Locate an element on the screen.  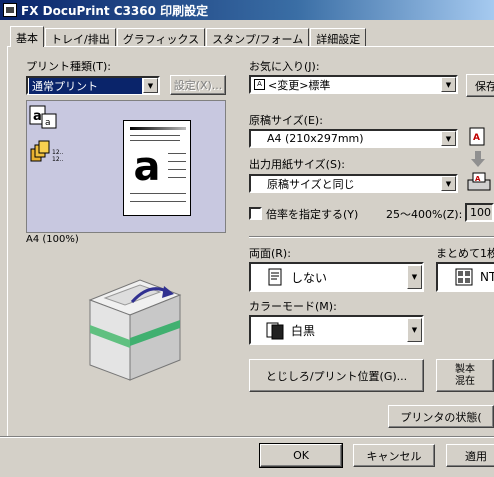
printer-status-button: プリンタの状態( is located at coordinates (441, 416).